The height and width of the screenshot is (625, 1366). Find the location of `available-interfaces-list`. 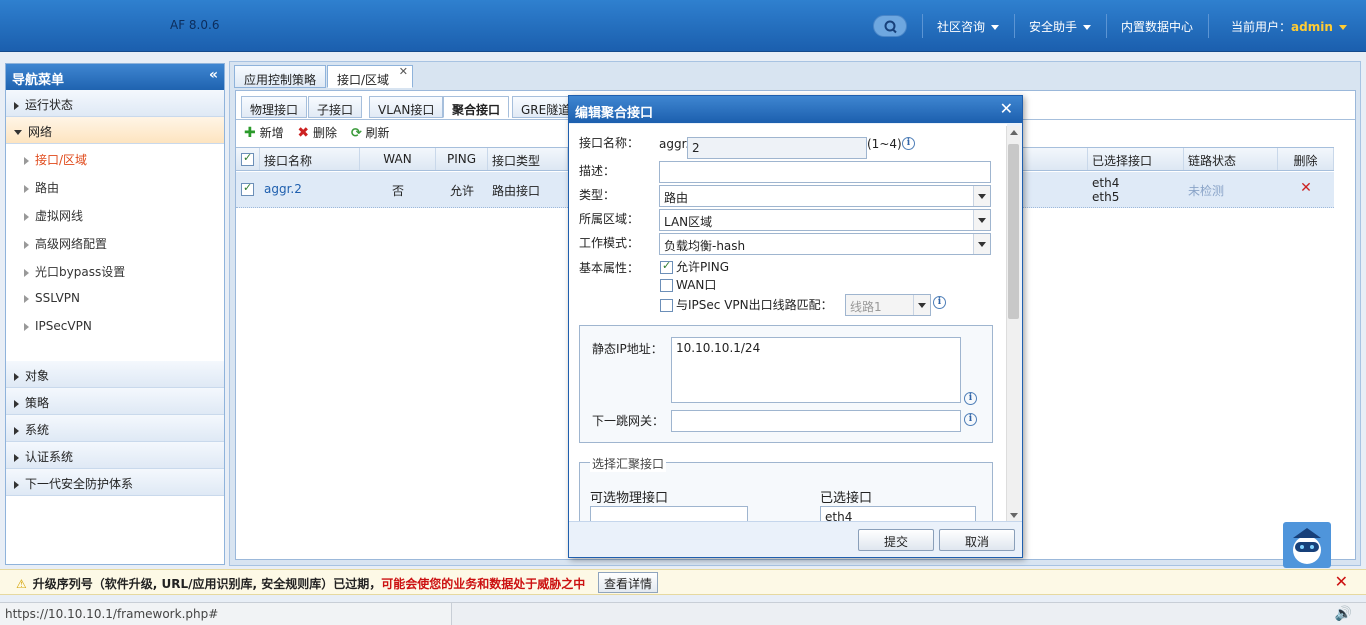

available-interfaces-list is located at coordinates (669, 514).